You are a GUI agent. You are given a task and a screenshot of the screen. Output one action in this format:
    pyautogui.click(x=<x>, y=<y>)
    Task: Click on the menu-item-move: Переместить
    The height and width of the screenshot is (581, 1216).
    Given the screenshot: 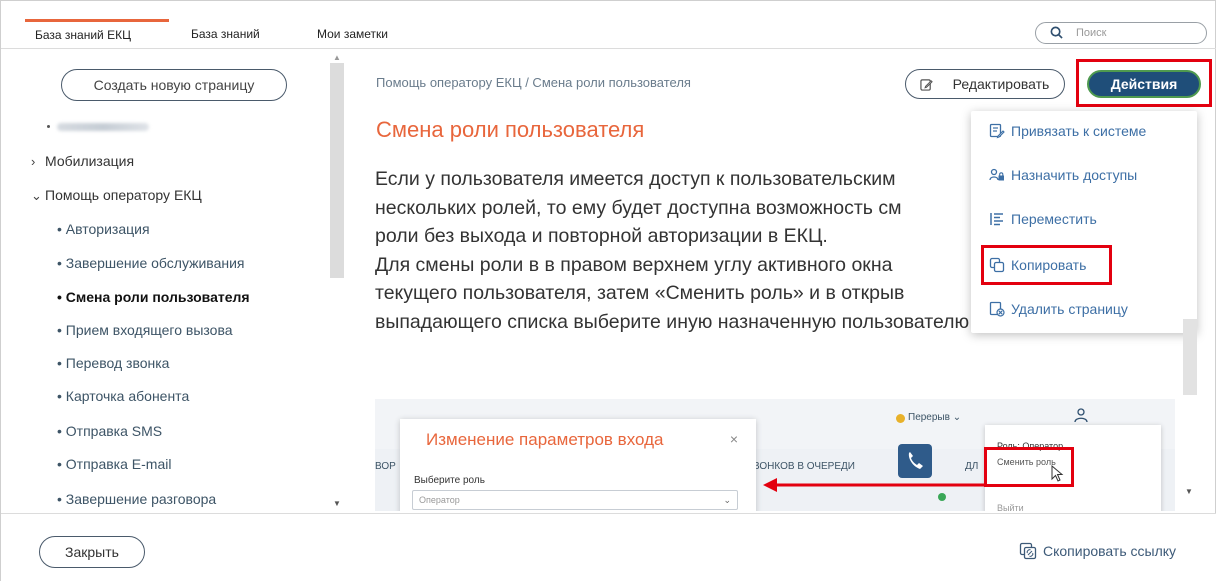 What is the action you would take?
    pyautogui.click(x=1043, y=222)
    